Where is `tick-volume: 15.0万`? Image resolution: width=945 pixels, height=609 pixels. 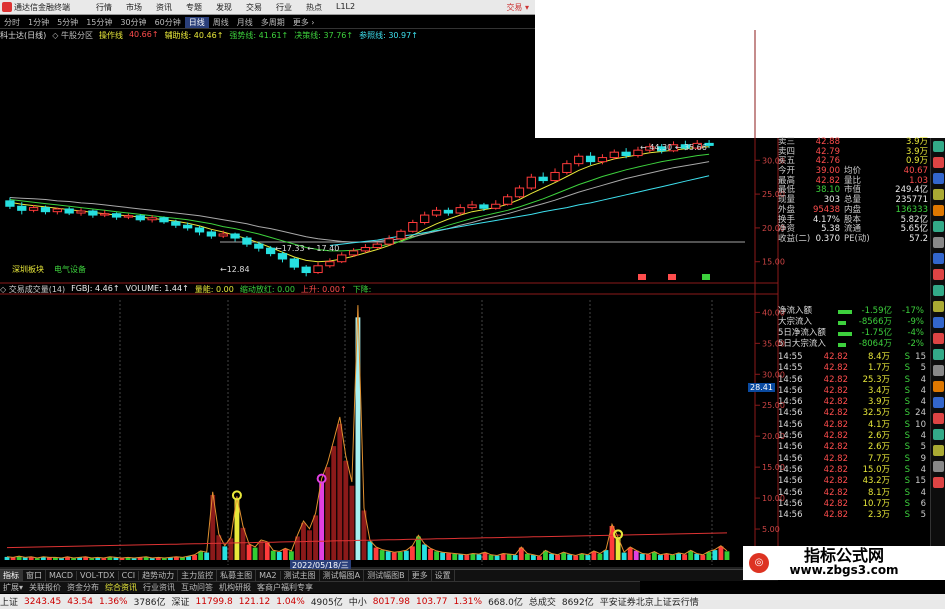 tick-volume: 15.0万 is located at coordinates (876, 469).